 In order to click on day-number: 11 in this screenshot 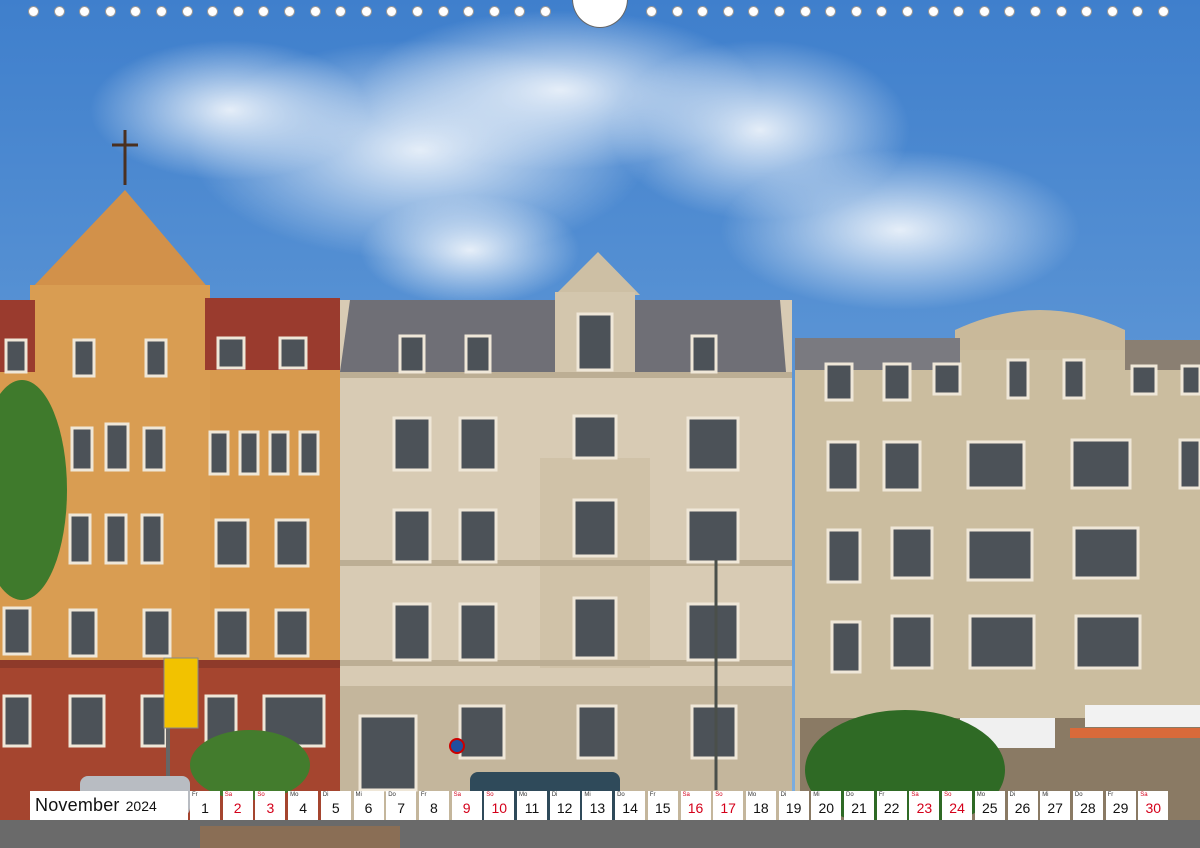, I will do `click(532, 808)`.